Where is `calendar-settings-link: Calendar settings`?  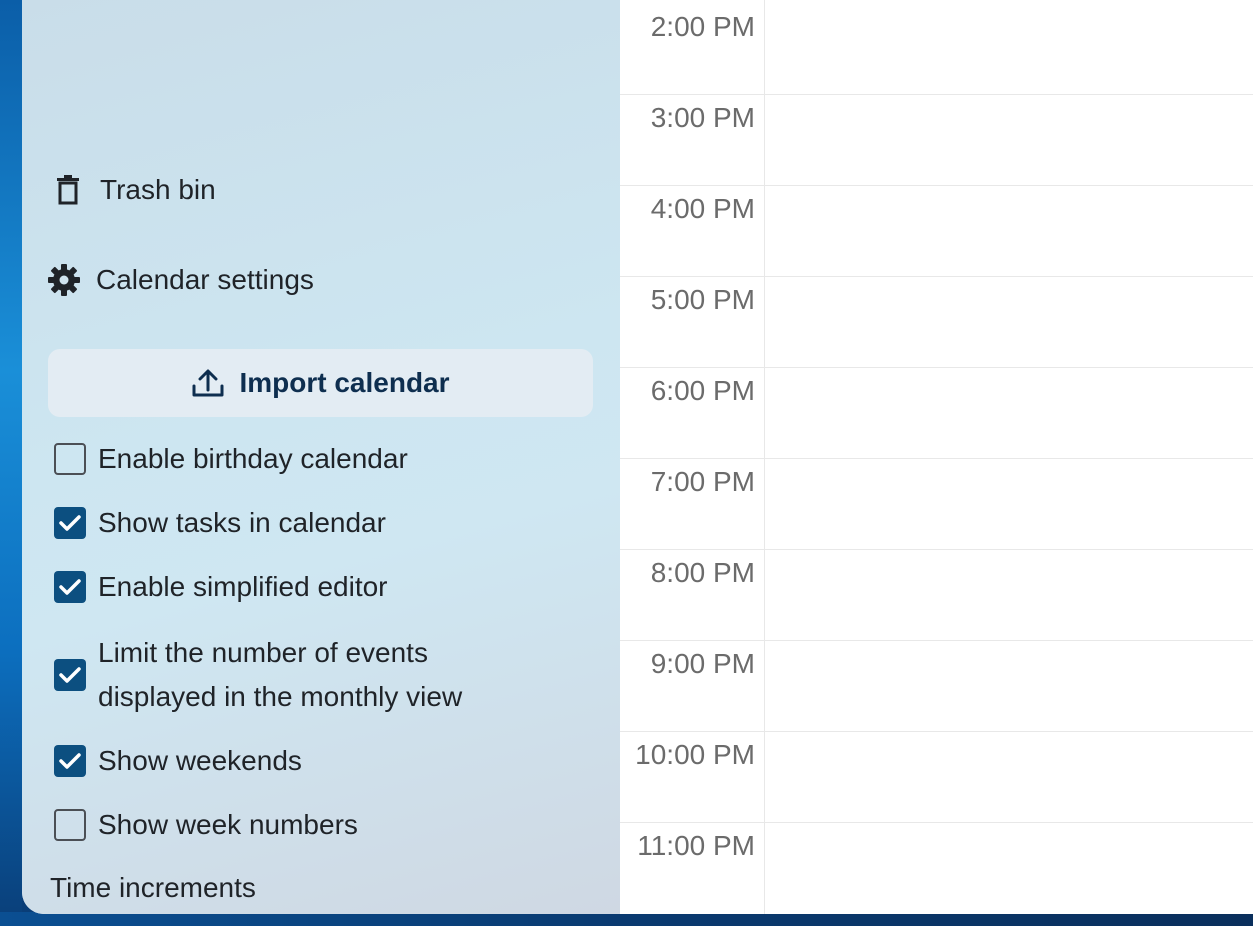 calendar-settings-link: Calendar settings is located at coordinates (180, 280).